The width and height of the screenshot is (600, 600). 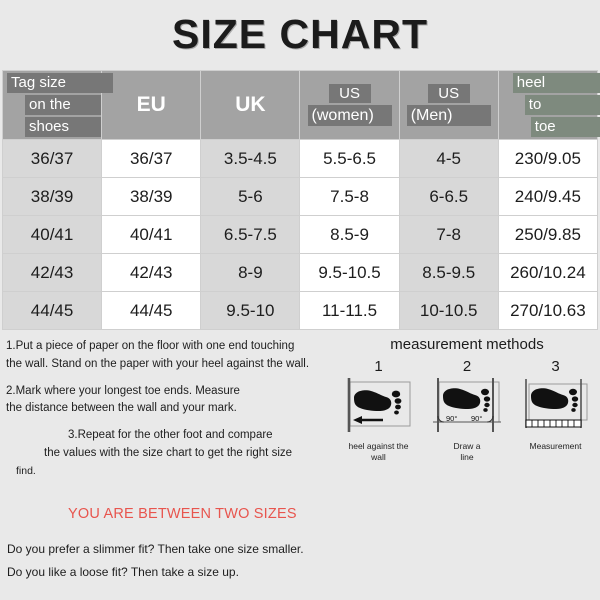 What do you see at coordinates (548, 272) in the screenshot?
I see `cell-heel-to-toe: 260/10.24` at bounding box center [548, 272].